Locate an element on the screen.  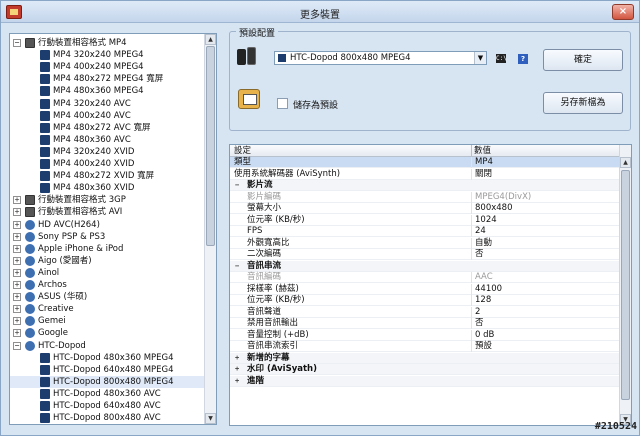
tree-item: MP4 480x360 AVC is located at coordinates (107, 140).